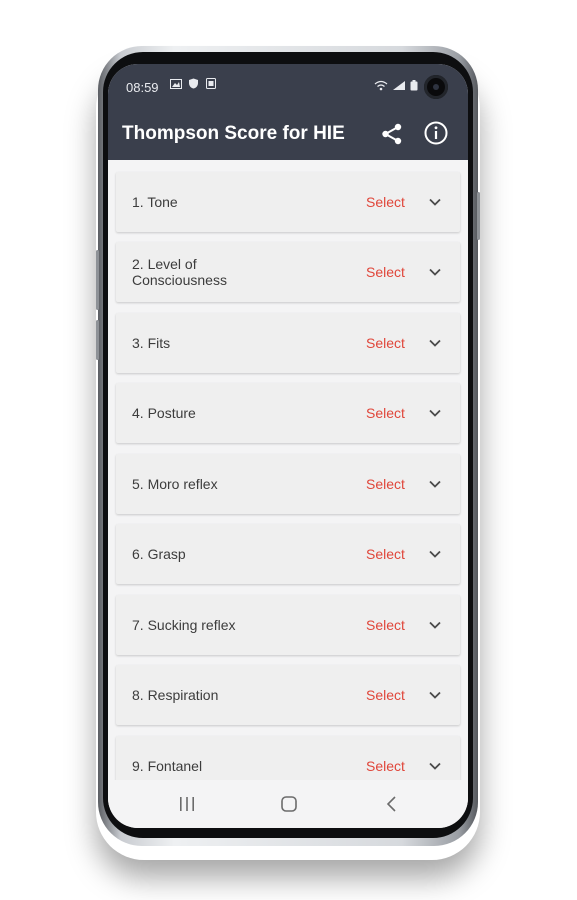  Describe the element at coordinates (478, 216) in the screenshot. I see `power-button` at that location.